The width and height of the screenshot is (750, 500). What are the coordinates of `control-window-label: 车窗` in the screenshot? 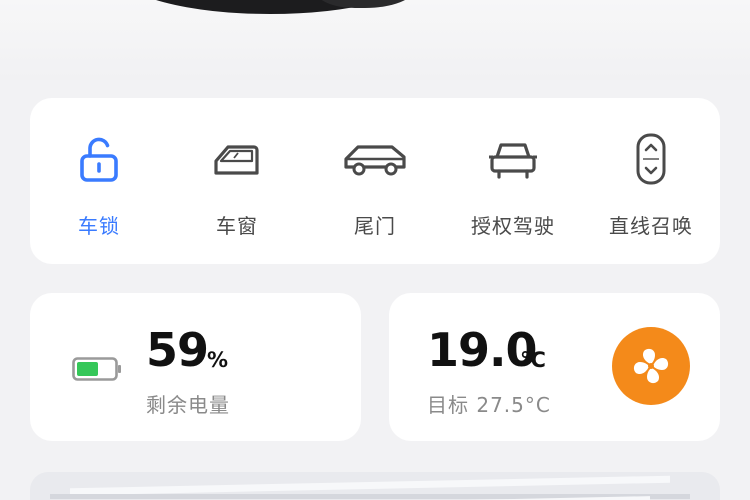 It's located at (237, 226).